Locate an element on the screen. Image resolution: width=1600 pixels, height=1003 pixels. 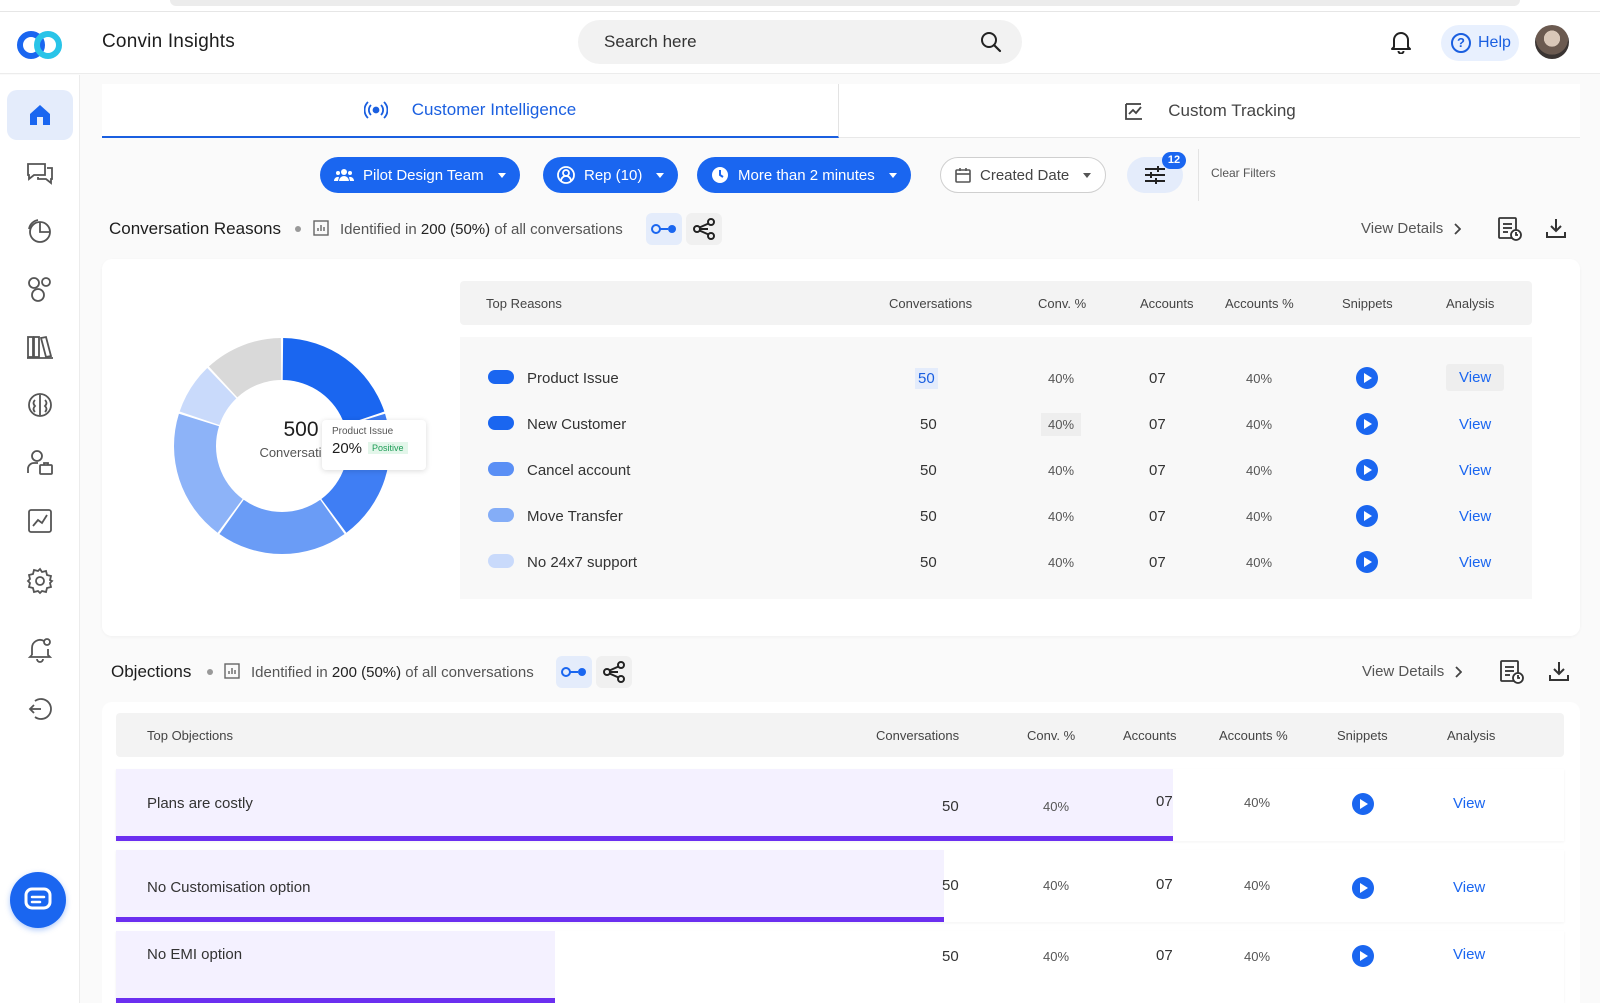
sidebar-item-team is located at coordinates (40, 463).